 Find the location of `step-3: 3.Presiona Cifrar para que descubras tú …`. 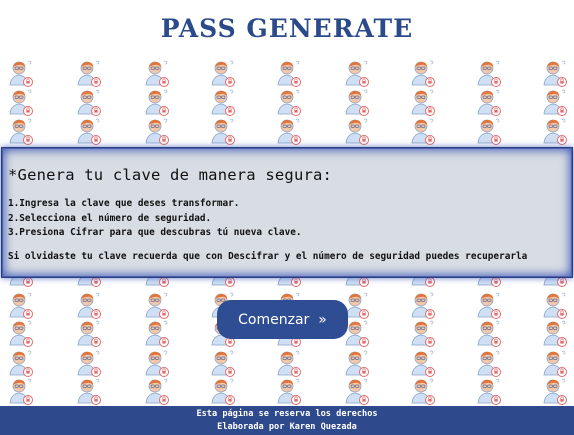

step-3: 3.Presiona Cifrar para que descubras tú … is located at coordinates (155, 232).